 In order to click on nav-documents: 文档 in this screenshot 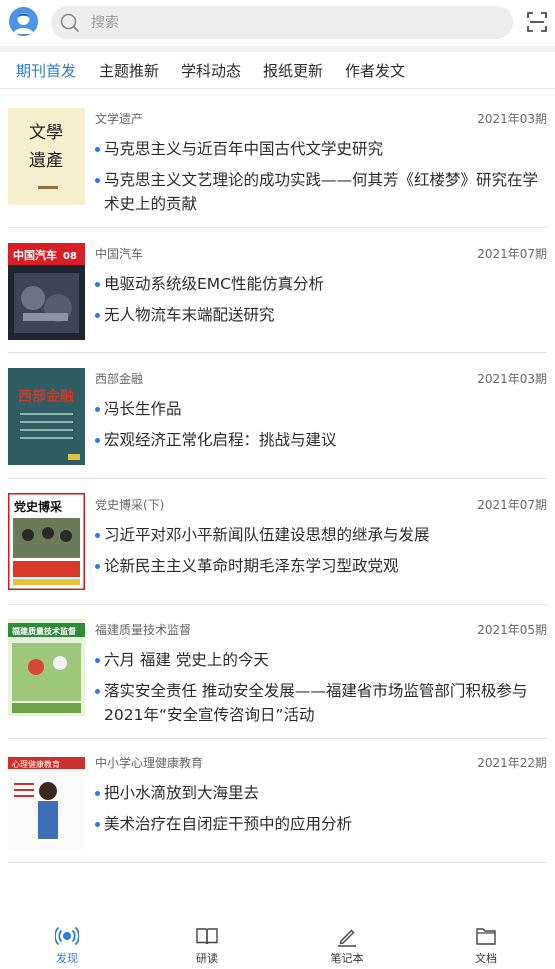, I will do `click(486, 945)`.